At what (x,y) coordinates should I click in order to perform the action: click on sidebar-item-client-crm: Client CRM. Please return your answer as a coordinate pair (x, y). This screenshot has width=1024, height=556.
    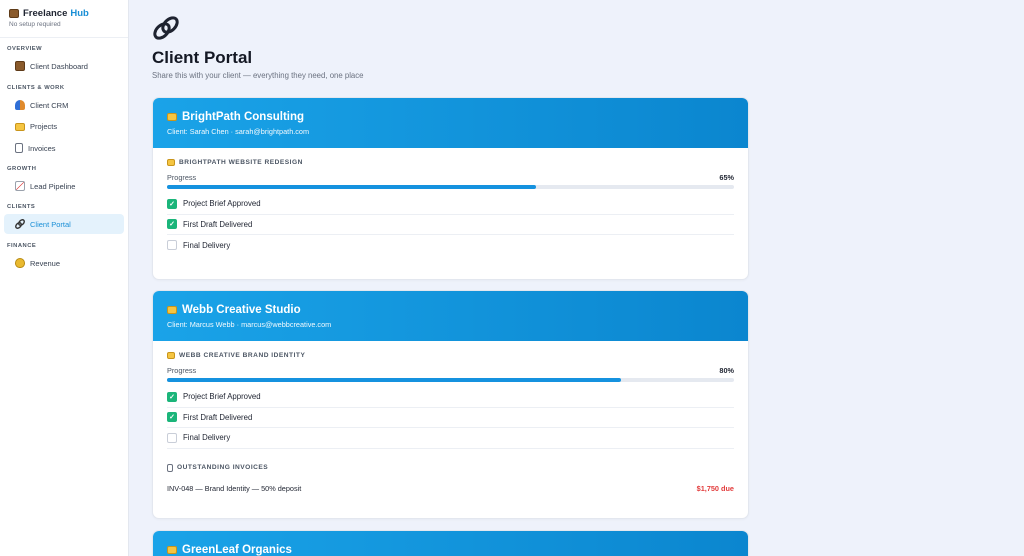
    Looking at the image, I should click on (64, 105).